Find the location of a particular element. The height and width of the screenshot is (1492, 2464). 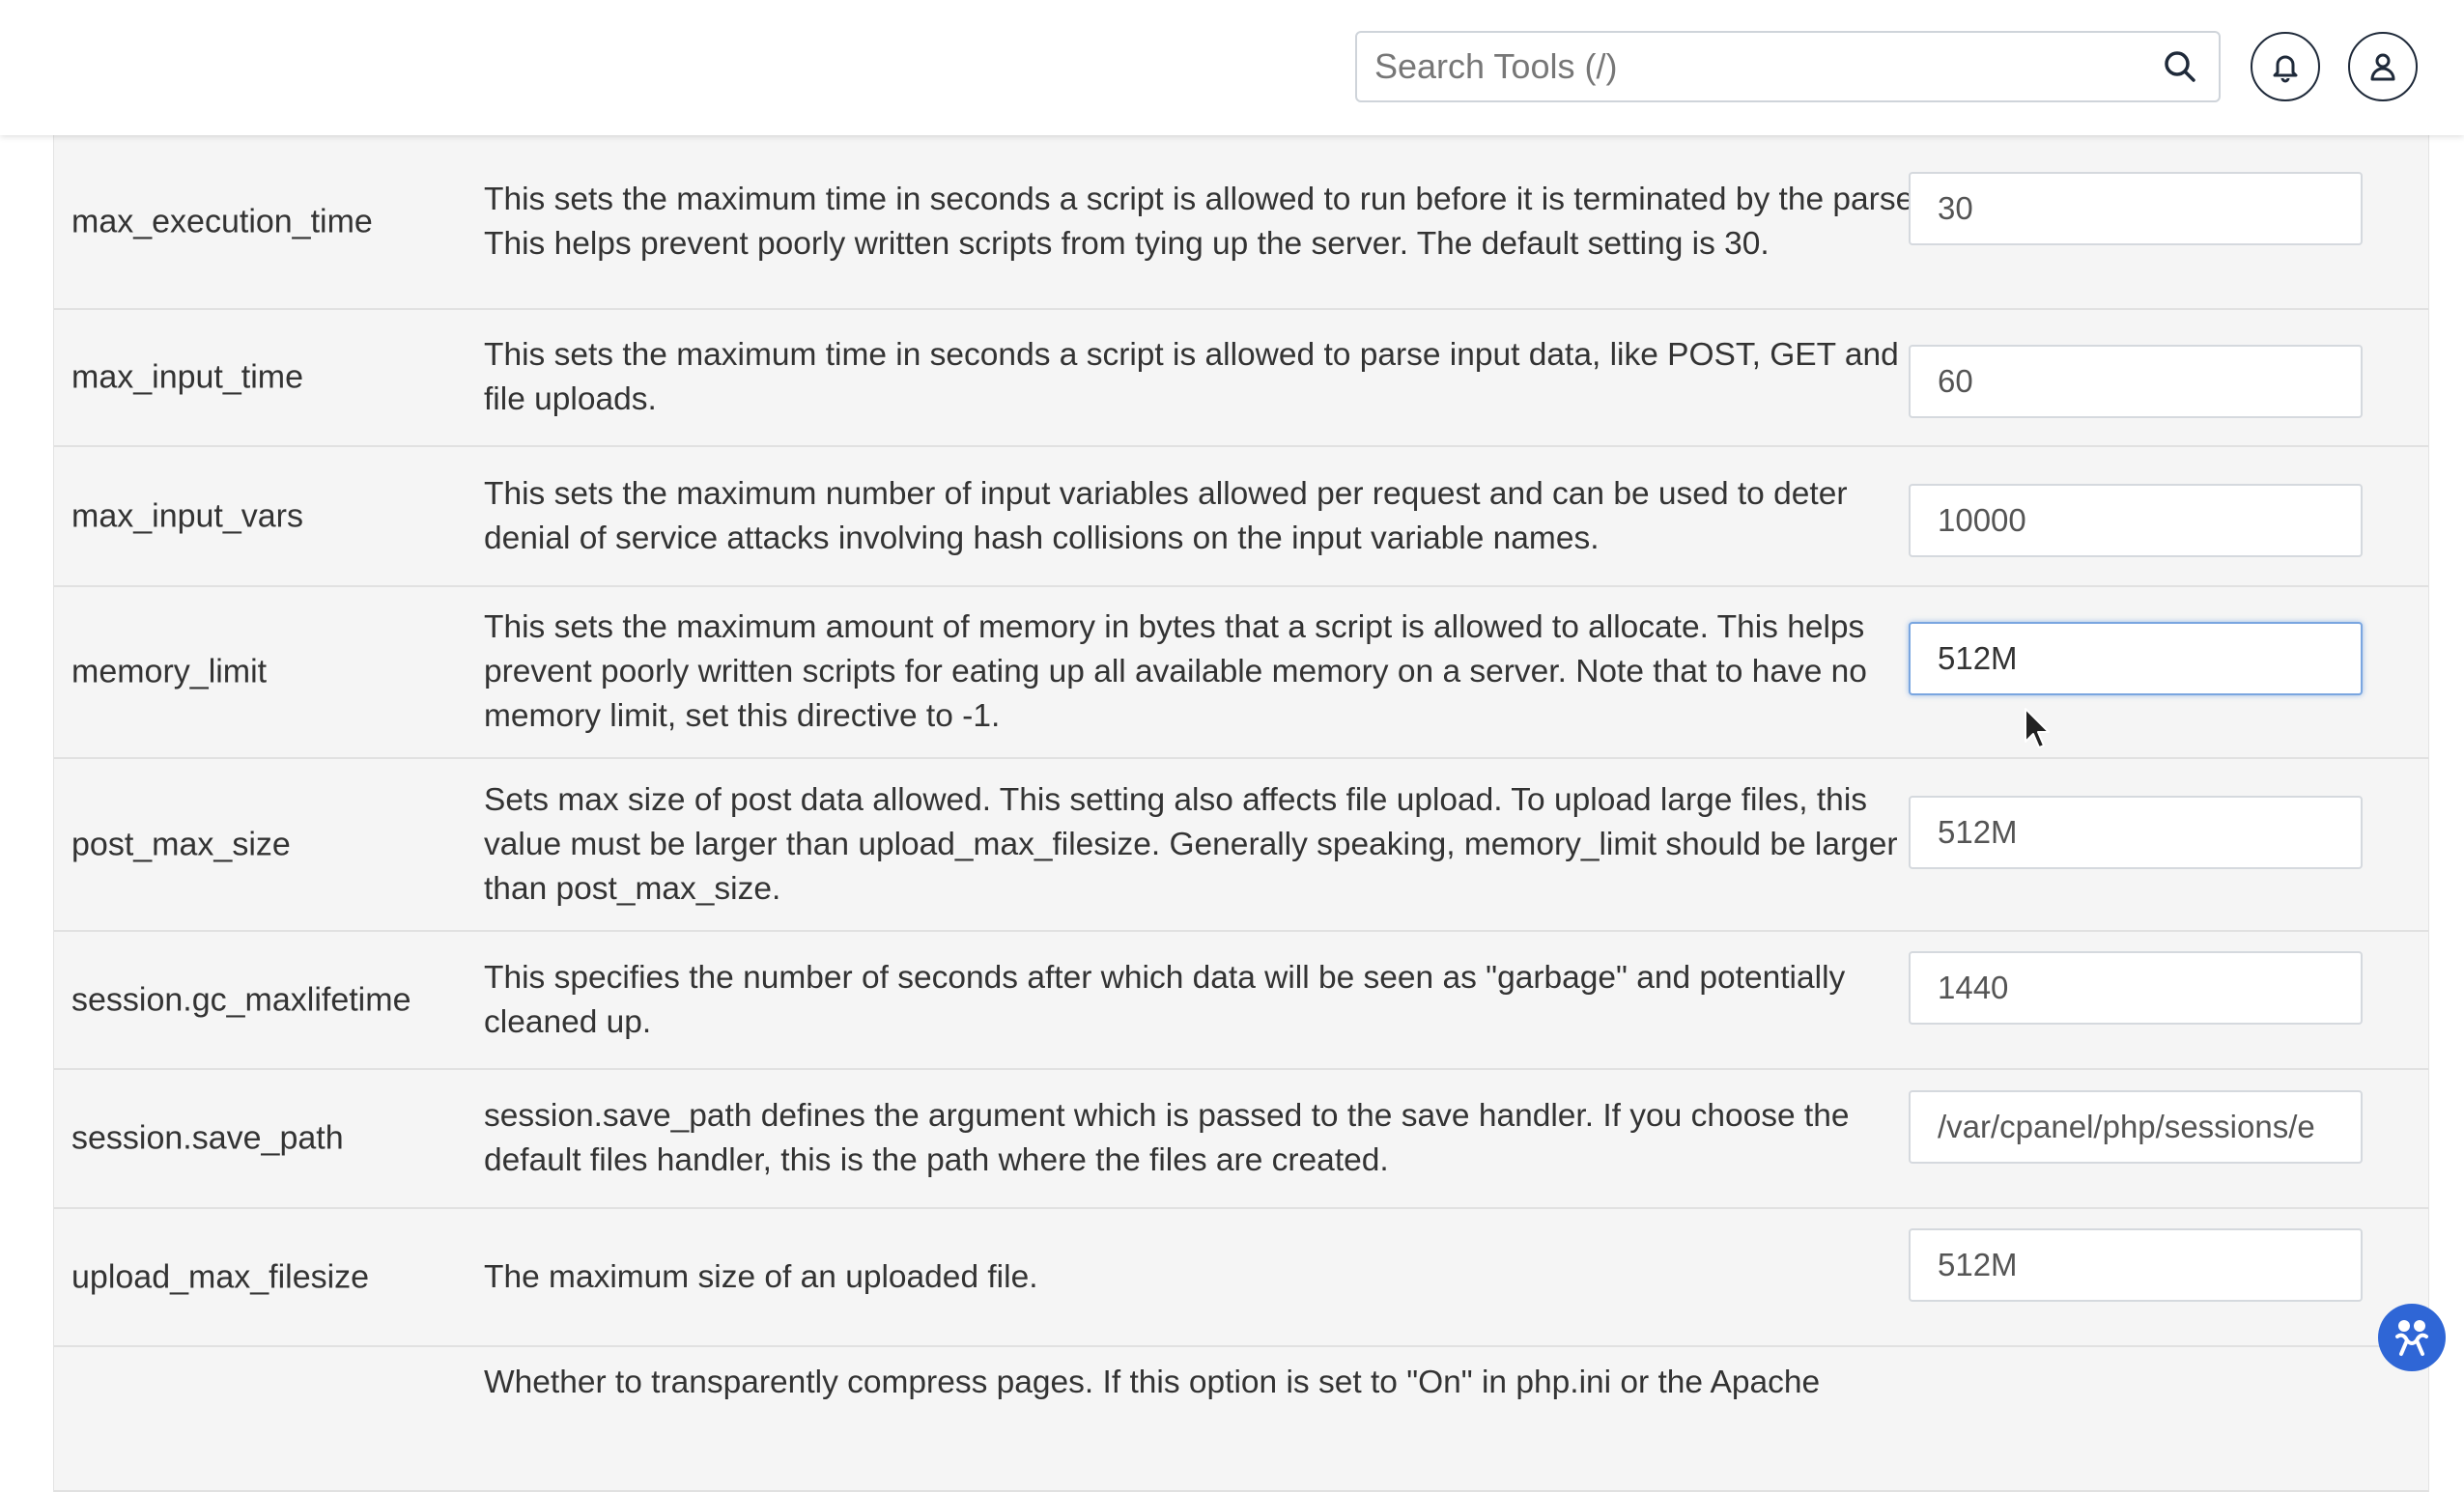

directive-name: max_input_time is located at coordinates (187, 377).